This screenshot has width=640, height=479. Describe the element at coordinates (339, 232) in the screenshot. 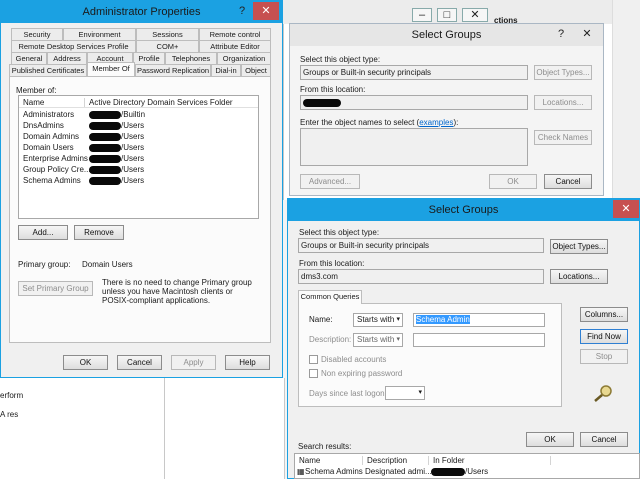

I see `object-type-label: Select this object type:` at that location.